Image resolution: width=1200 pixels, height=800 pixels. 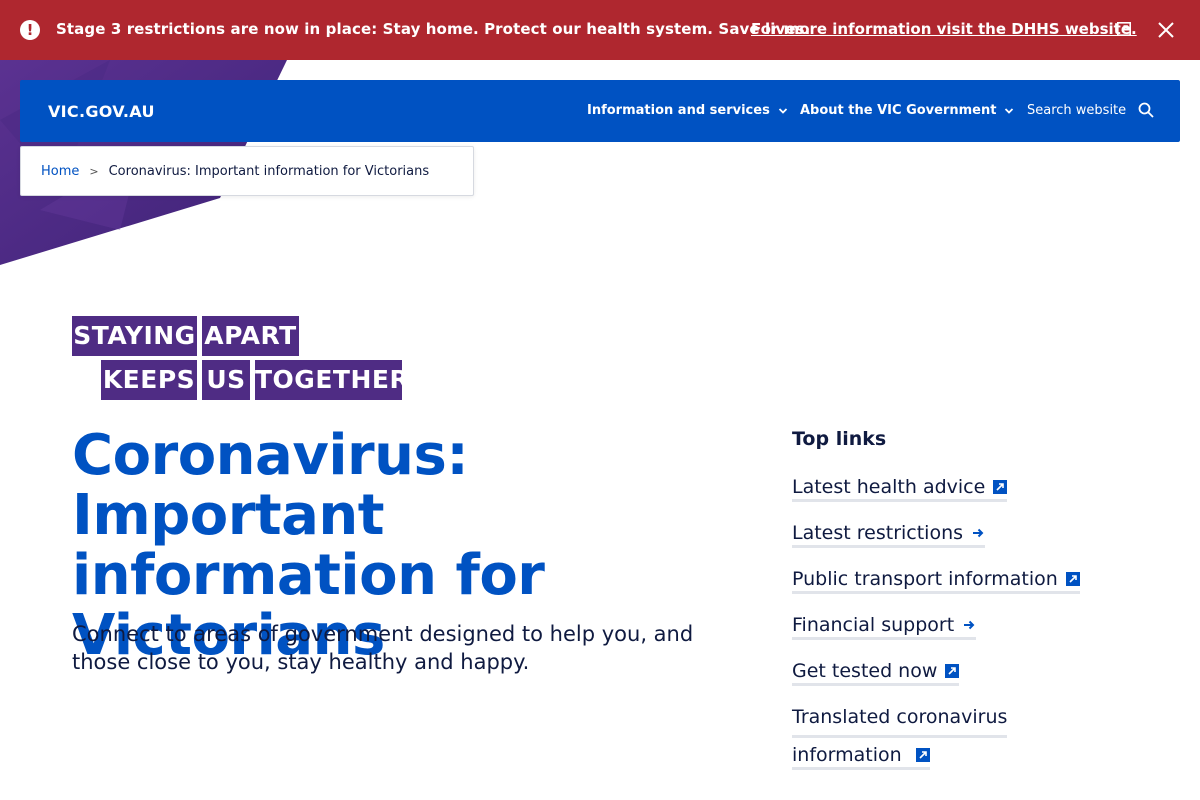 What do you see at coordinates (878, 533) in the screenshot?
I see `link-label: Latest restrictions` at bounding box center [878, 533].